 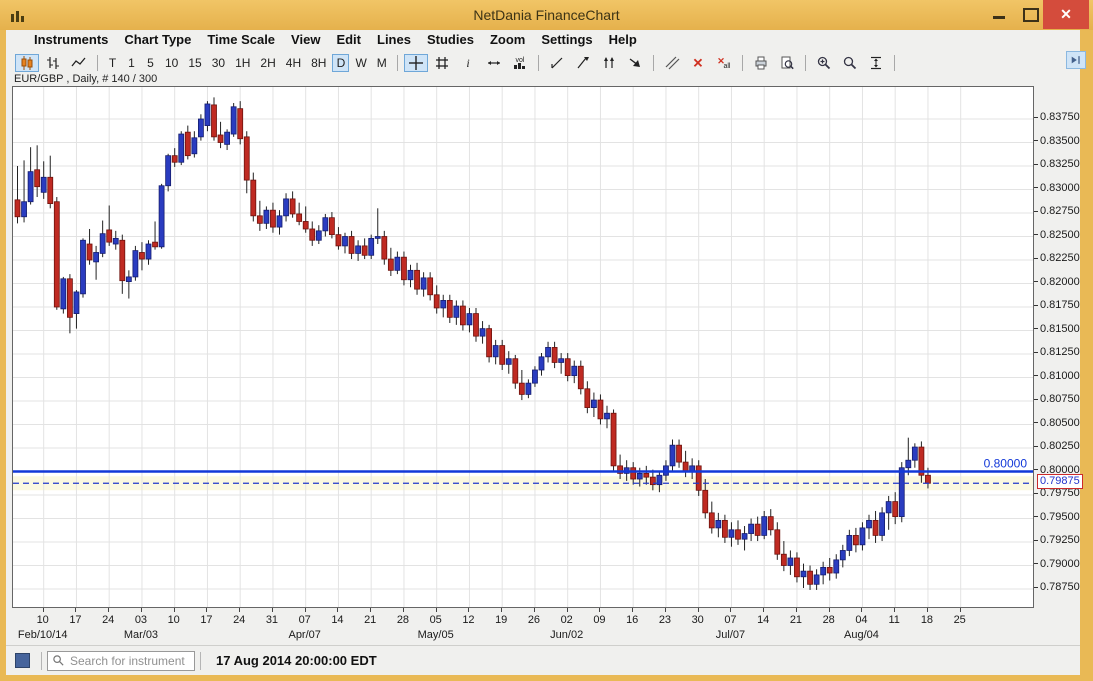 I want to click on menu-item-studies: Studies, so click(x=450, y=39).